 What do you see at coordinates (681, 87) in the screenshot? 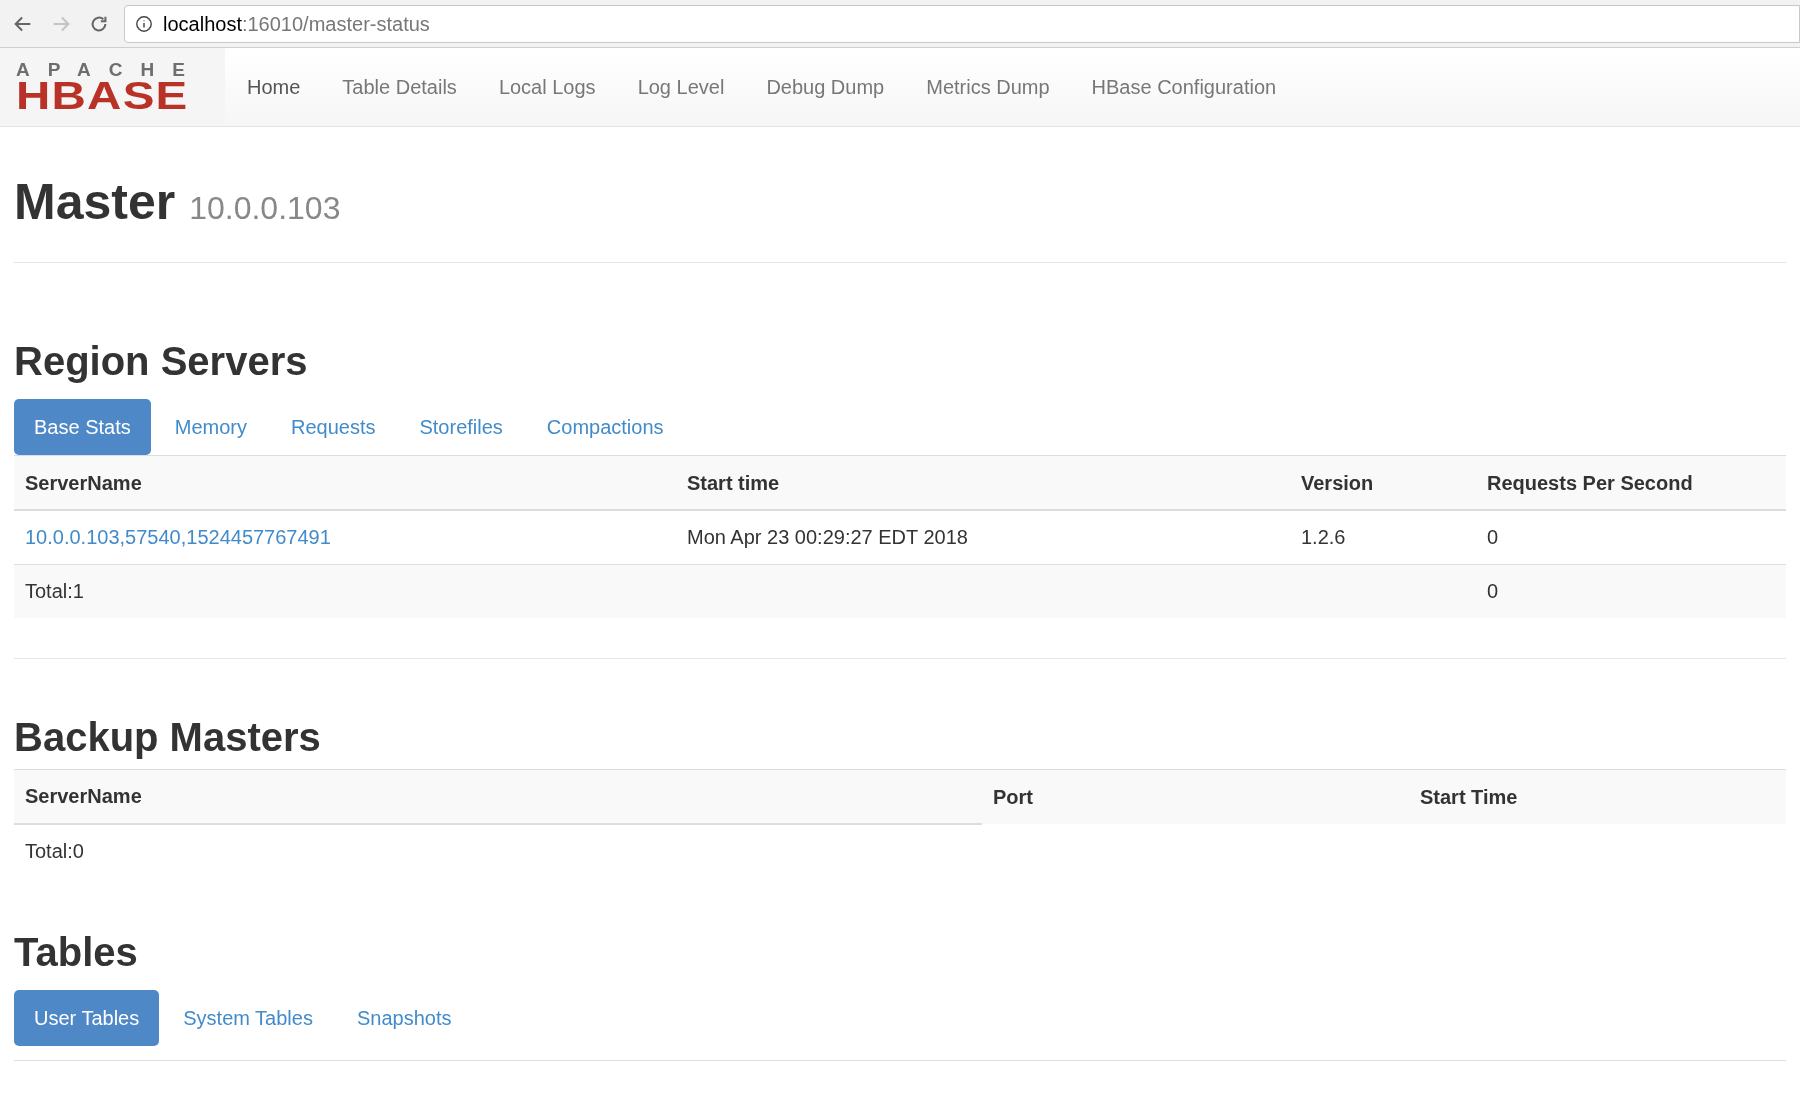
I see `nav-link: Log Level` at bounding box center [681, 87].